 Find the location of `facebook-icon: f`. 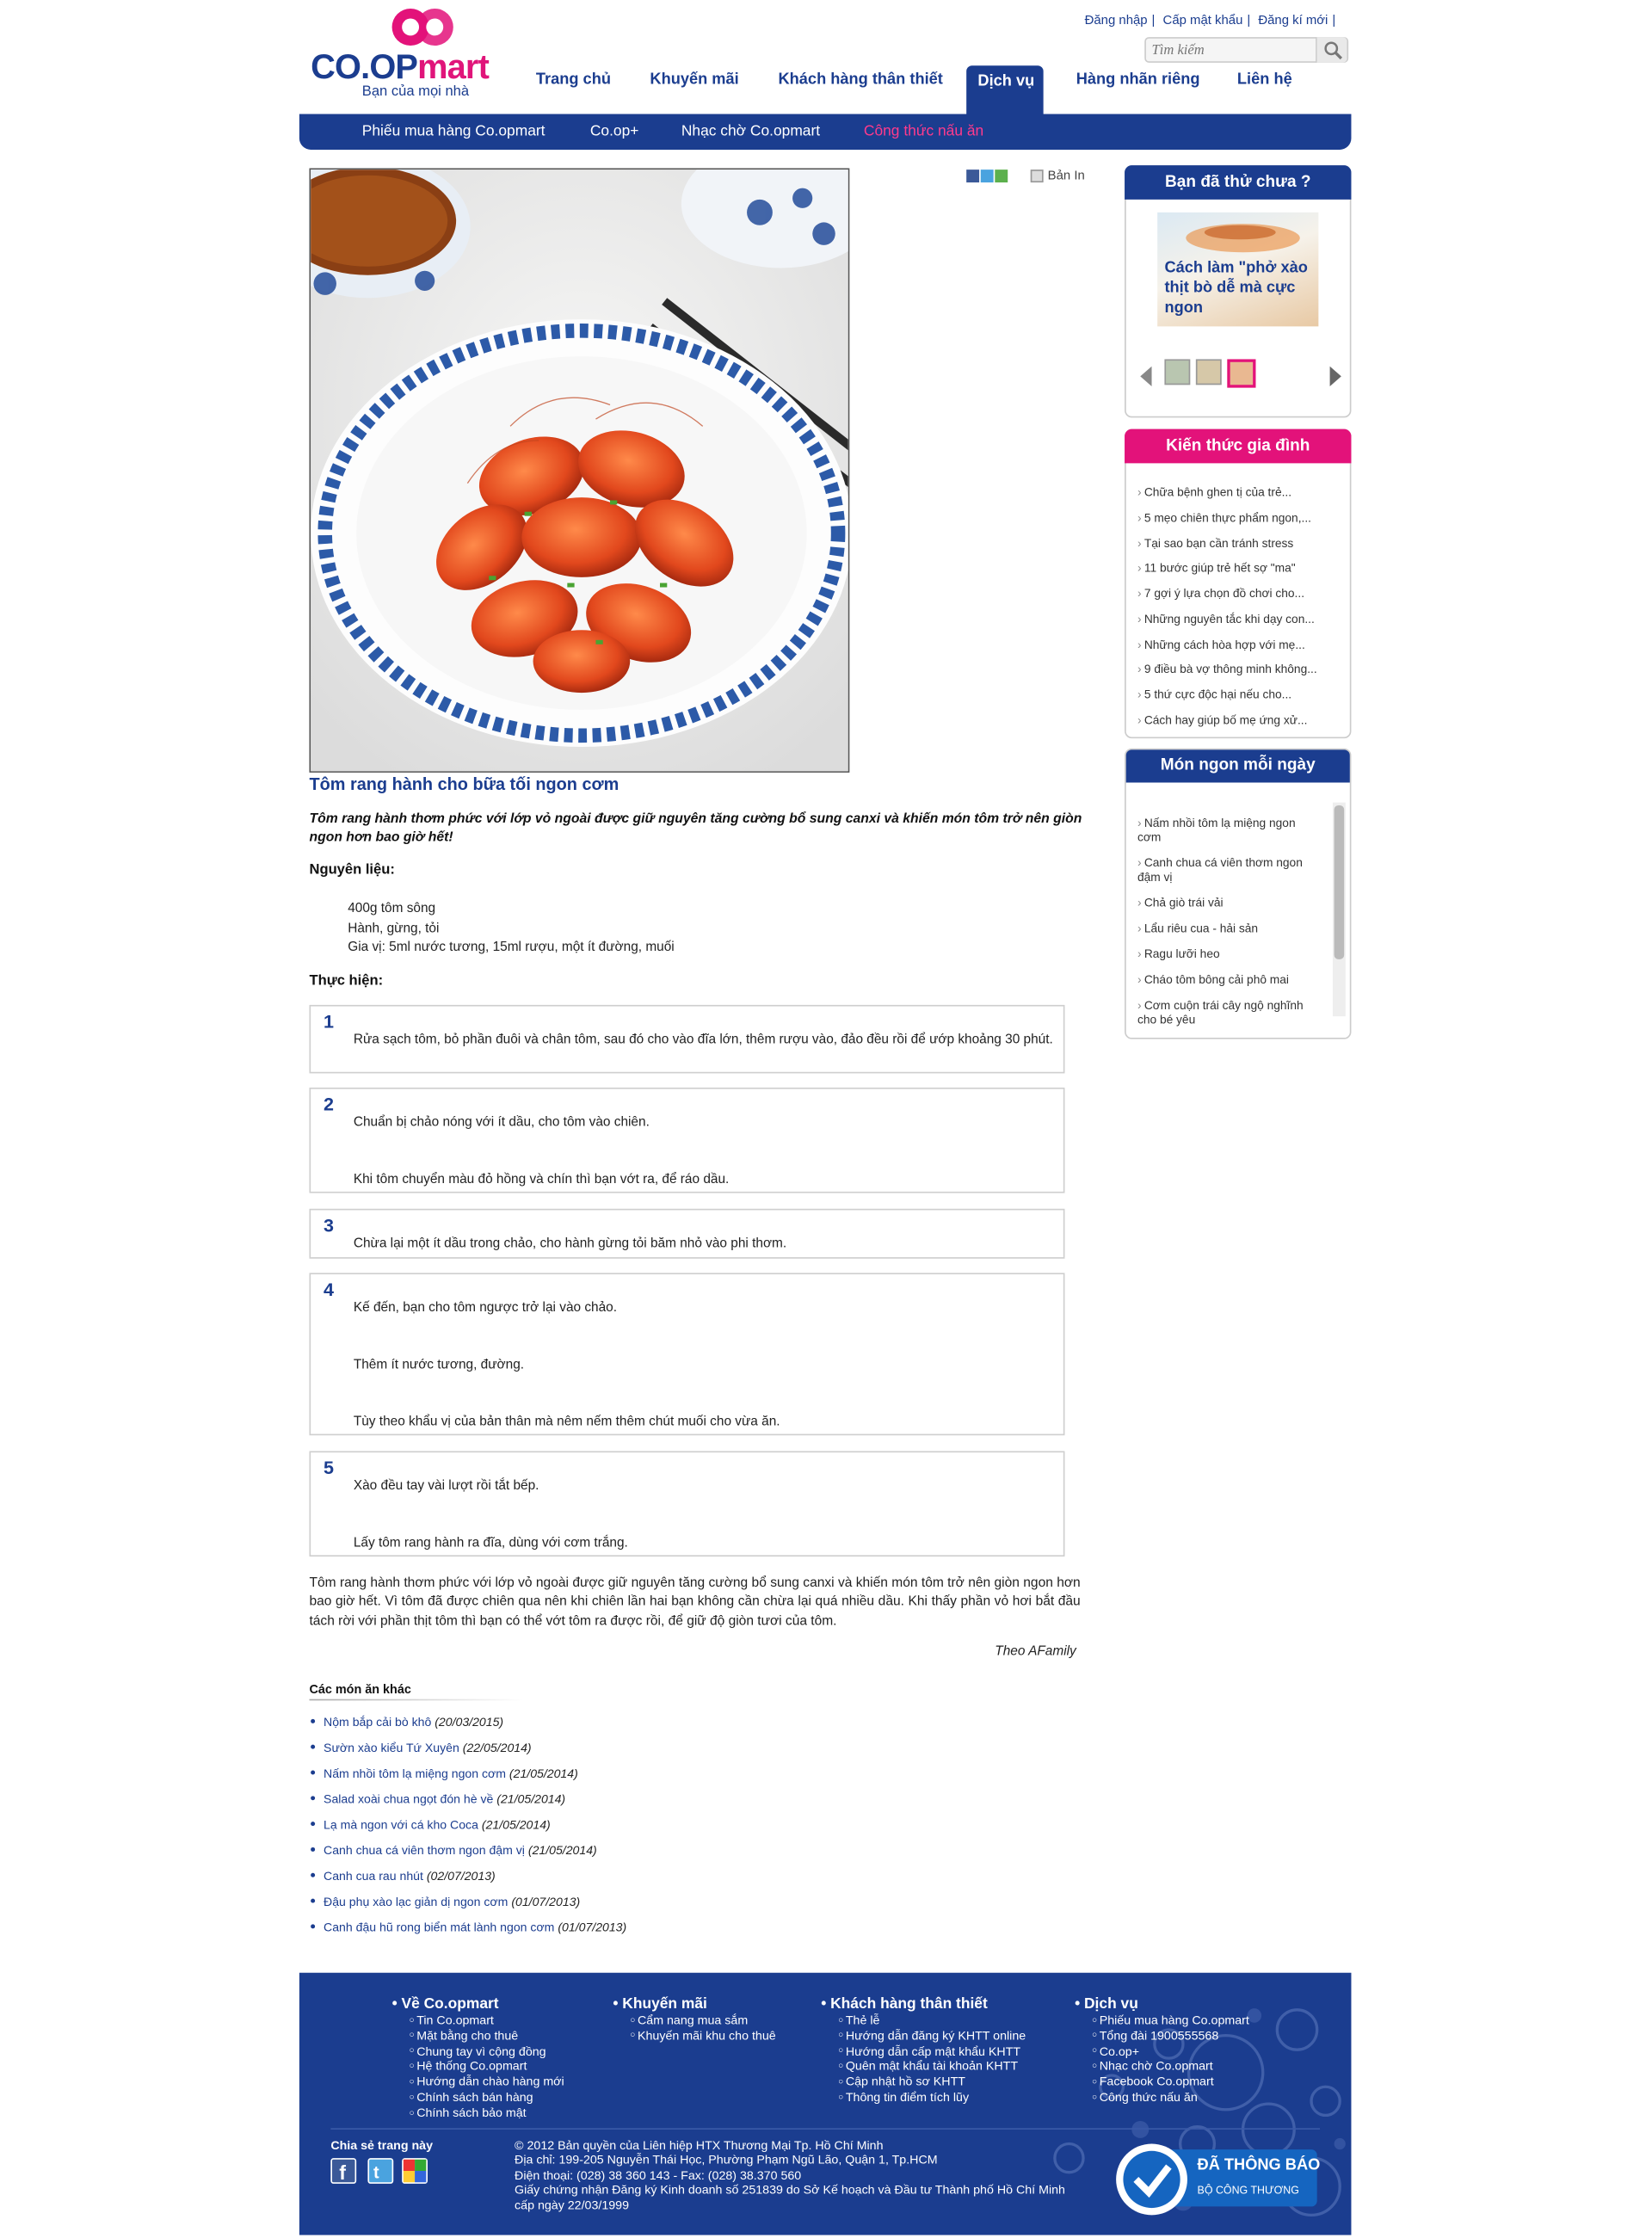

facebook-icon: f is located at coordinates (343, 2171).